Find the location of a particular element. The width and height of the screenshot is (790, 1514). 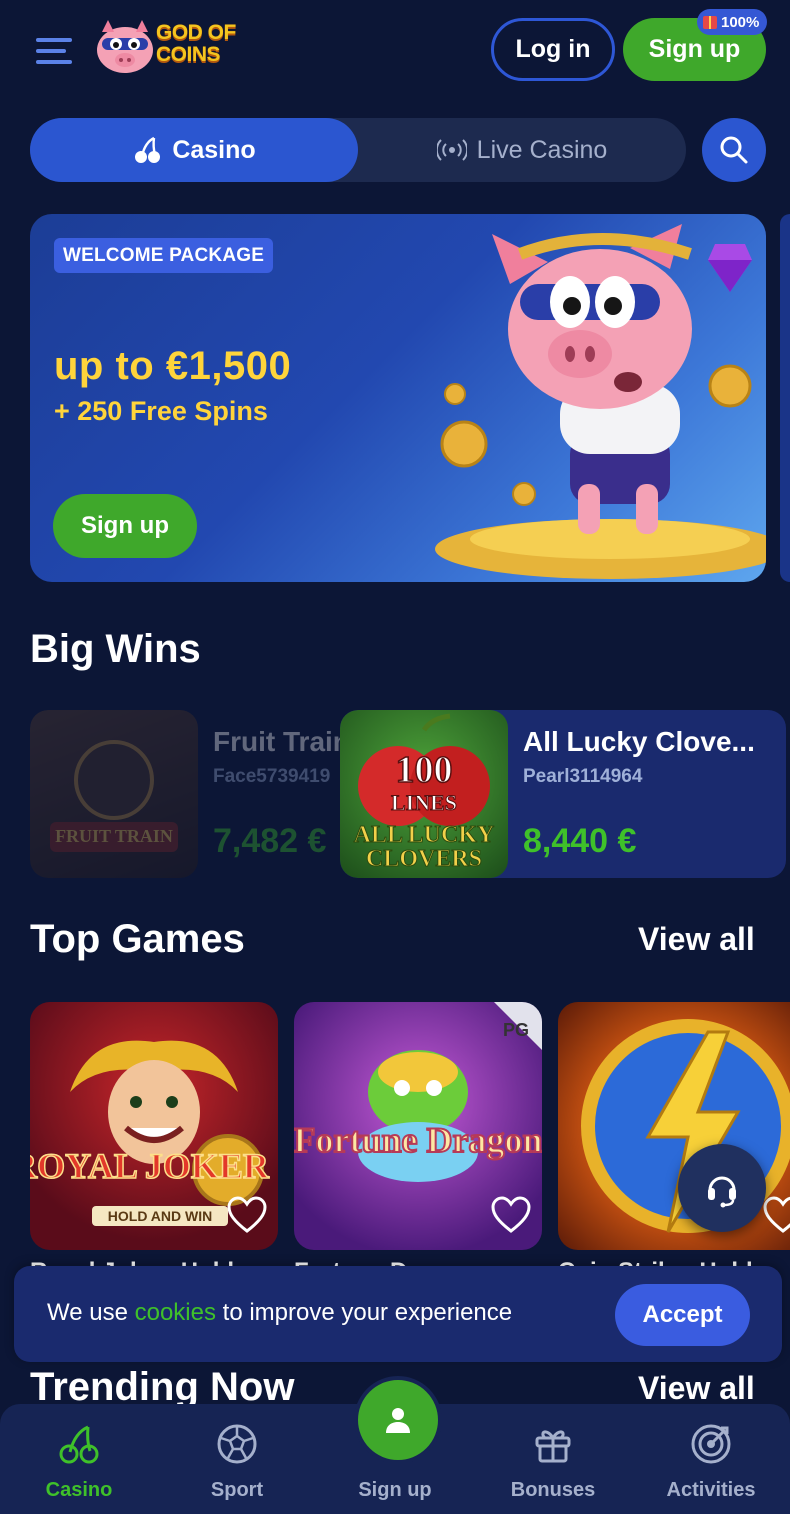

next-banner-peek is located at coordinates (785, 398).